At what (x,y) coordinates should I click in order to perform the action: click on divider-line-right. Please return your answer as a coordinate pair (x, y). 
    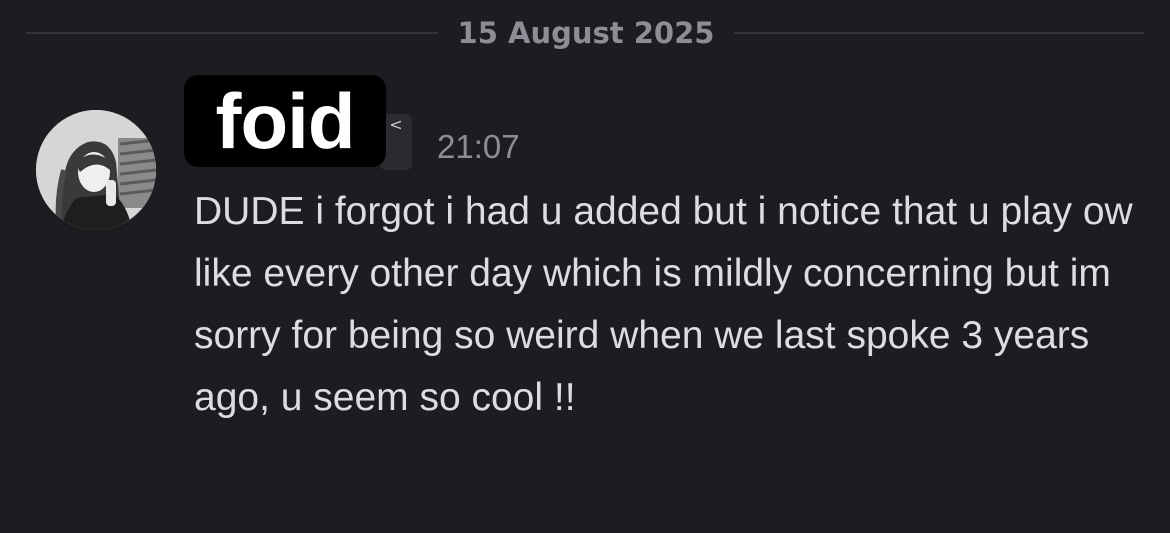
    Looking at the image, I should click on (939, 33).